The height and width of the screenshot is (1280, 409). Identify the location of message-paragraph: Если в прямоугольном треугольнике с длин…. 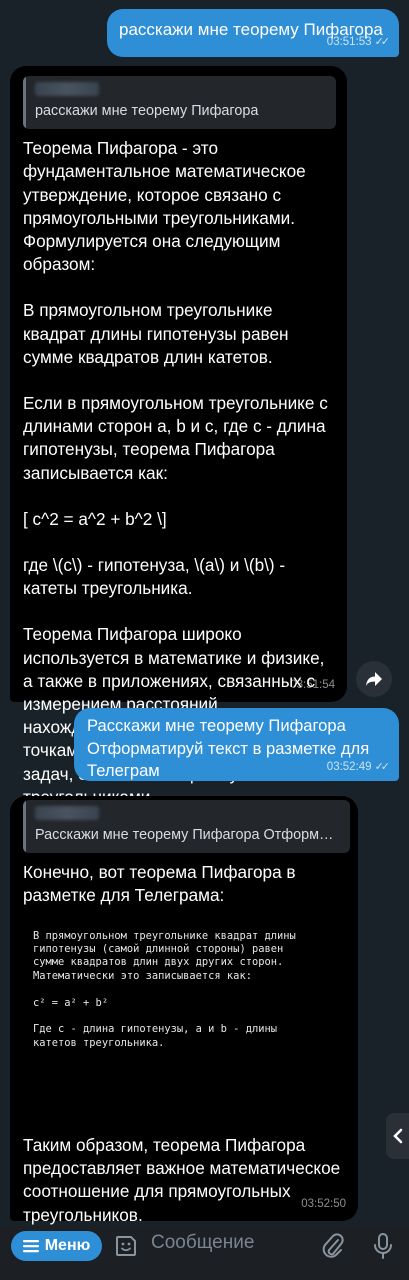
(178, 438).